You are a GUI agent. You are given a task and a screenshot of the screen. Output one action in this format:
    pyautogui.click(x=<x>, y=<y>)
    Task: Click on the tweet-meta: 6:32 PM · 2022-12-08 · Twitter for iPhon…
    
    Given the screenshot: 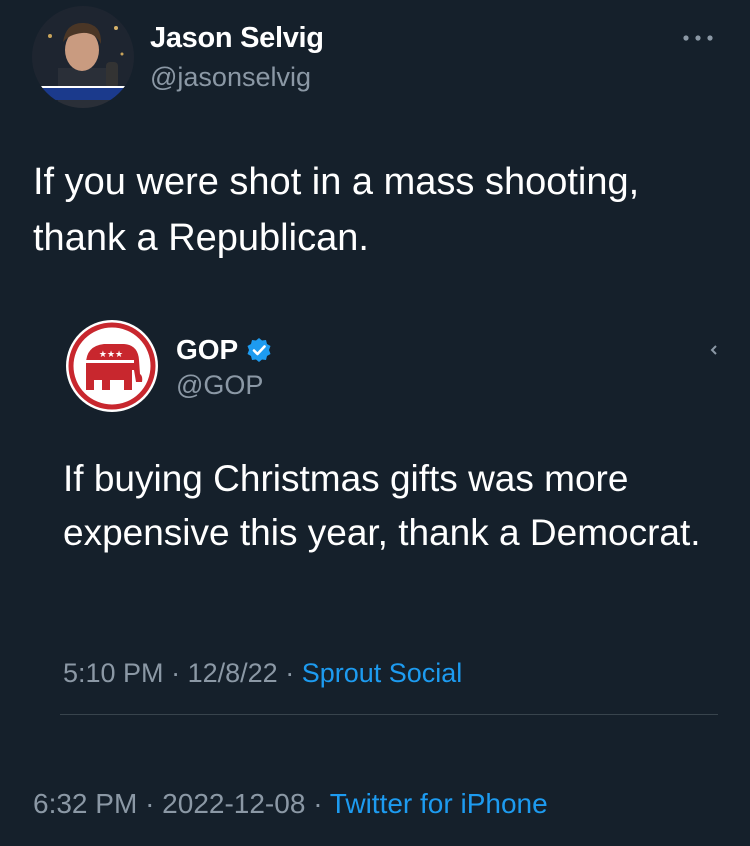 What is the action you would take?
    pyautogui.click(x=290, y=804)
    